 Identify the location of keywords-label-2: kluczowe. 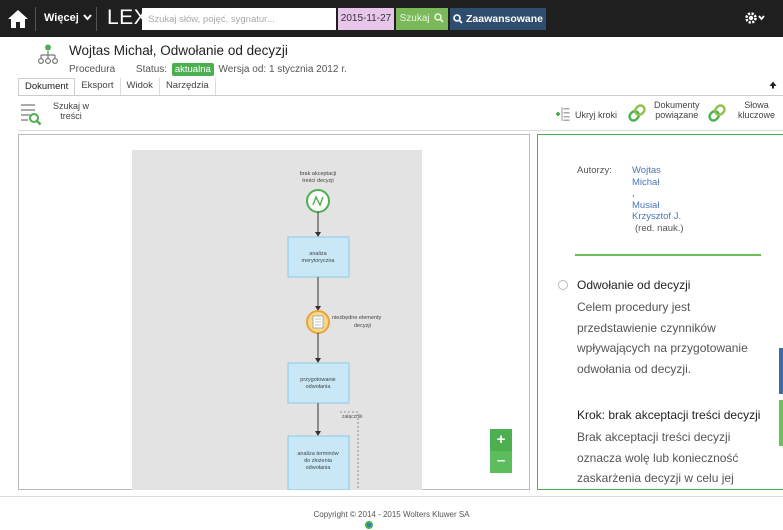
(757, 115).